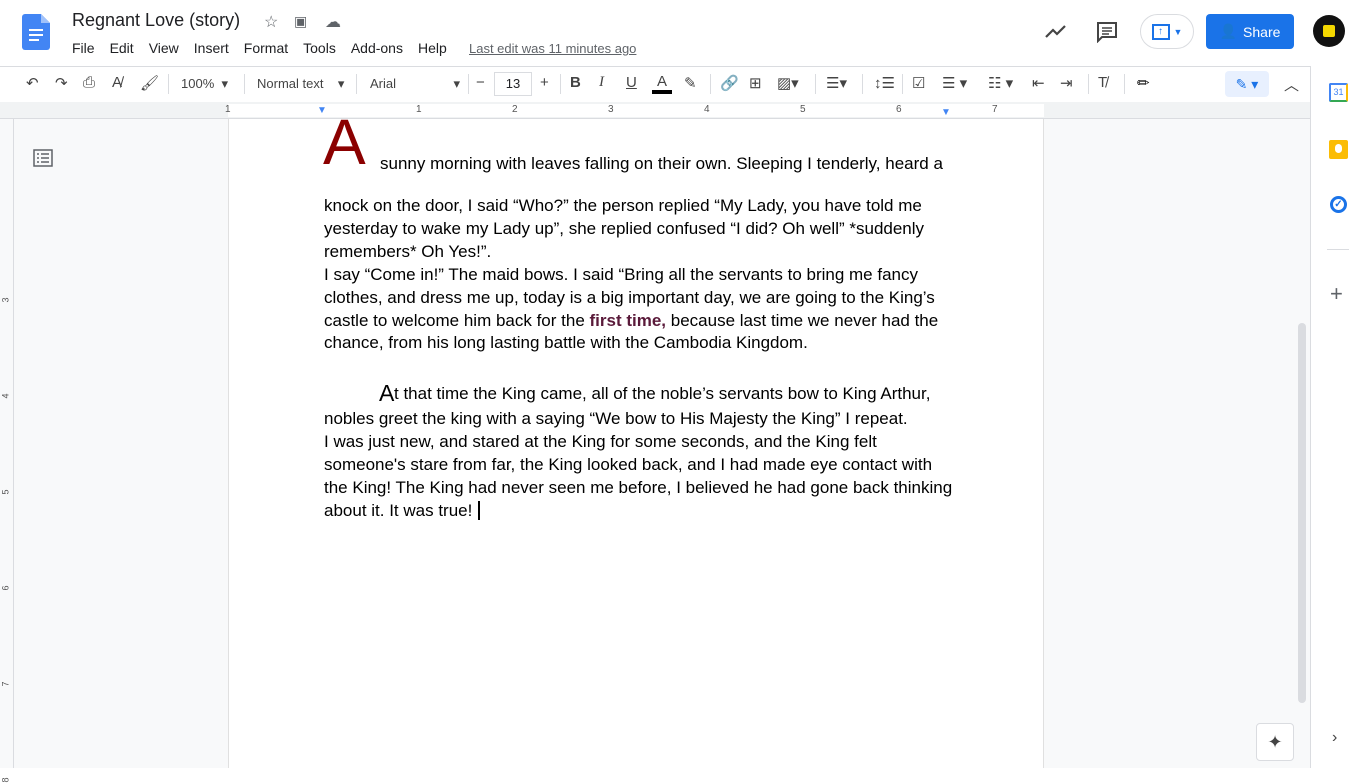  What do you see at coordinates (1338, 204) in the screenshot?
I see `tasks-icon: ✓` at bounding box center [1338, 204].